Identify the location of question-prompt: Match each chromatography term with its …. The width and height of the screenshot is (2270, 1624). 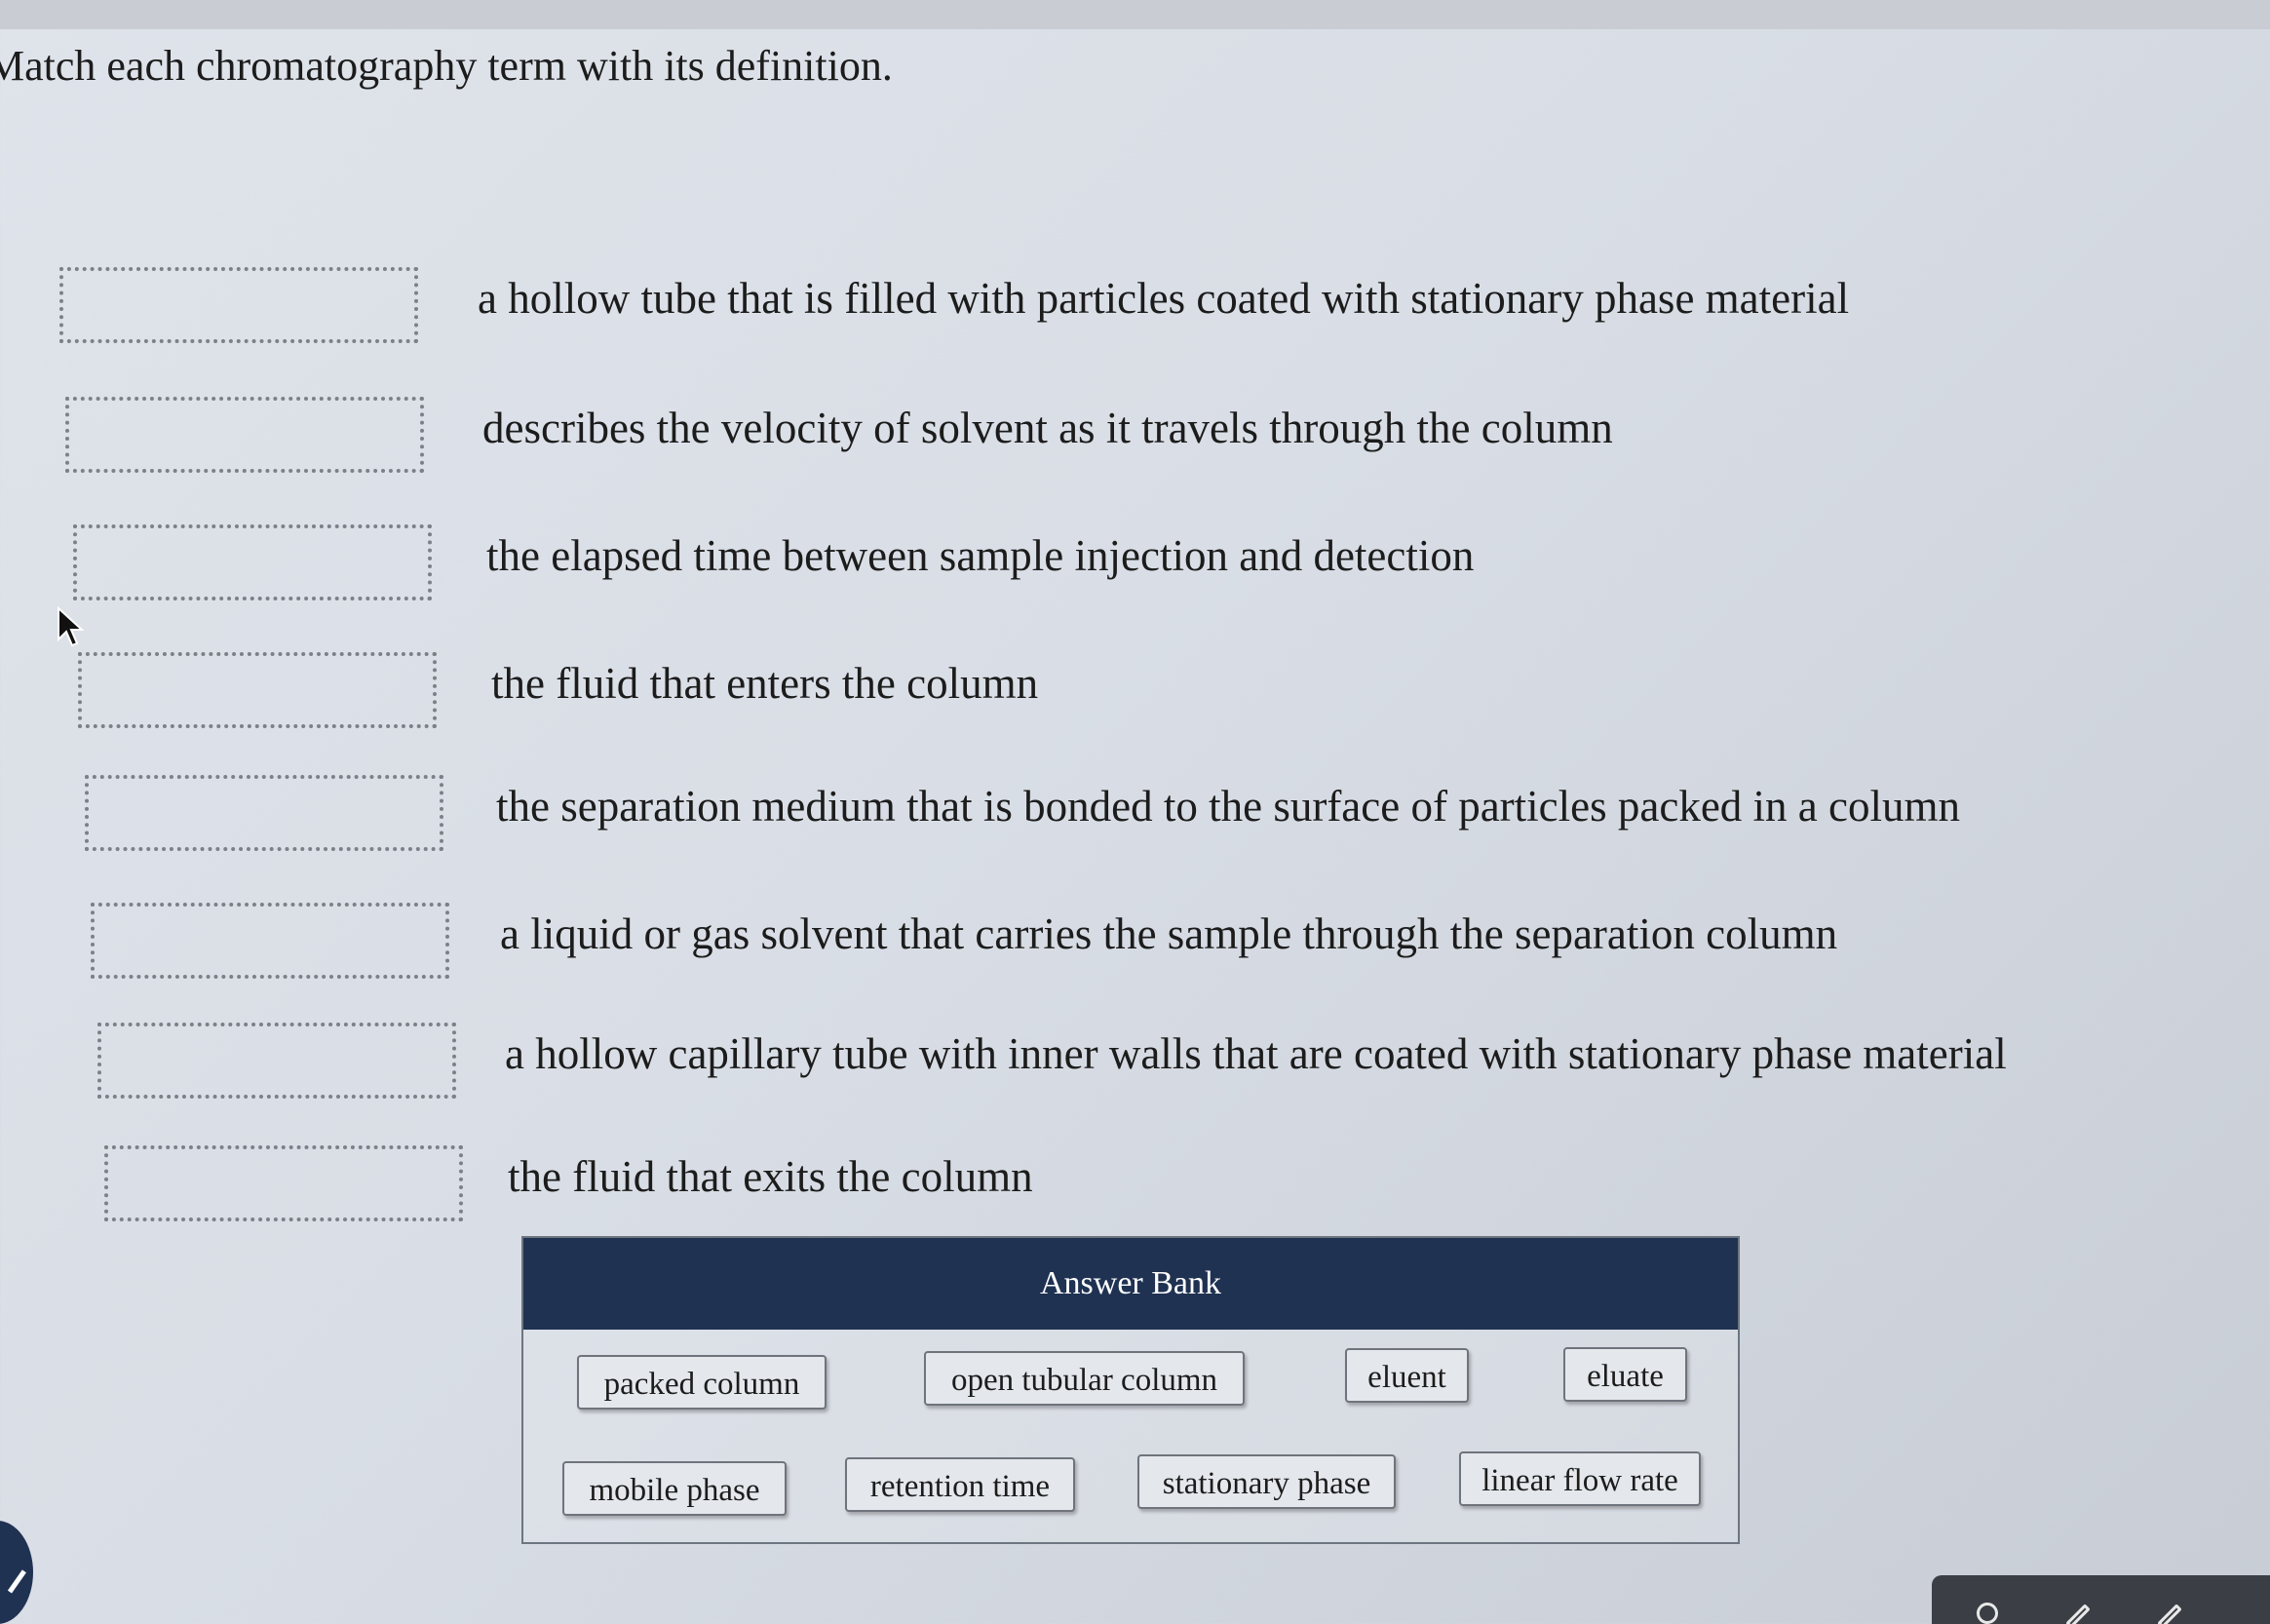
(446, 66).